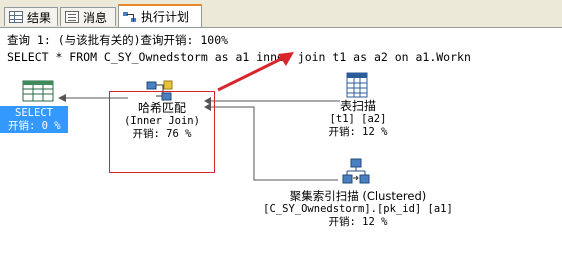  Describe the element at coordinates (281, 14) in the screenshot. I see `results-tab-strip: 结果 消息 执行计划` at that location.